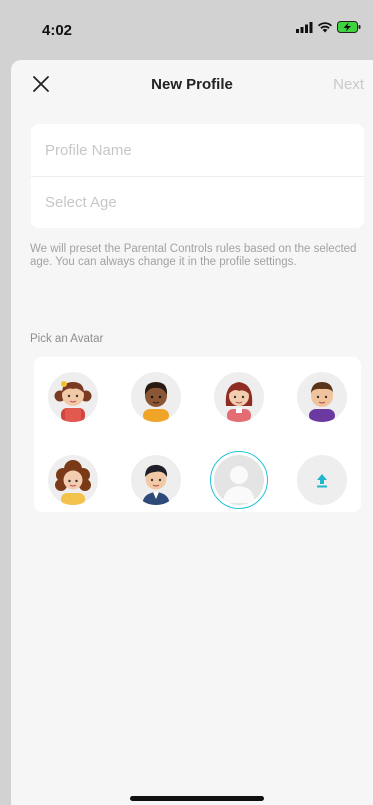 The width and height of the screenshot is (373, 805). Describe the element at coordinates (73, 397) in the screenshot. I see `avatar-girl-pigtails` at that location.